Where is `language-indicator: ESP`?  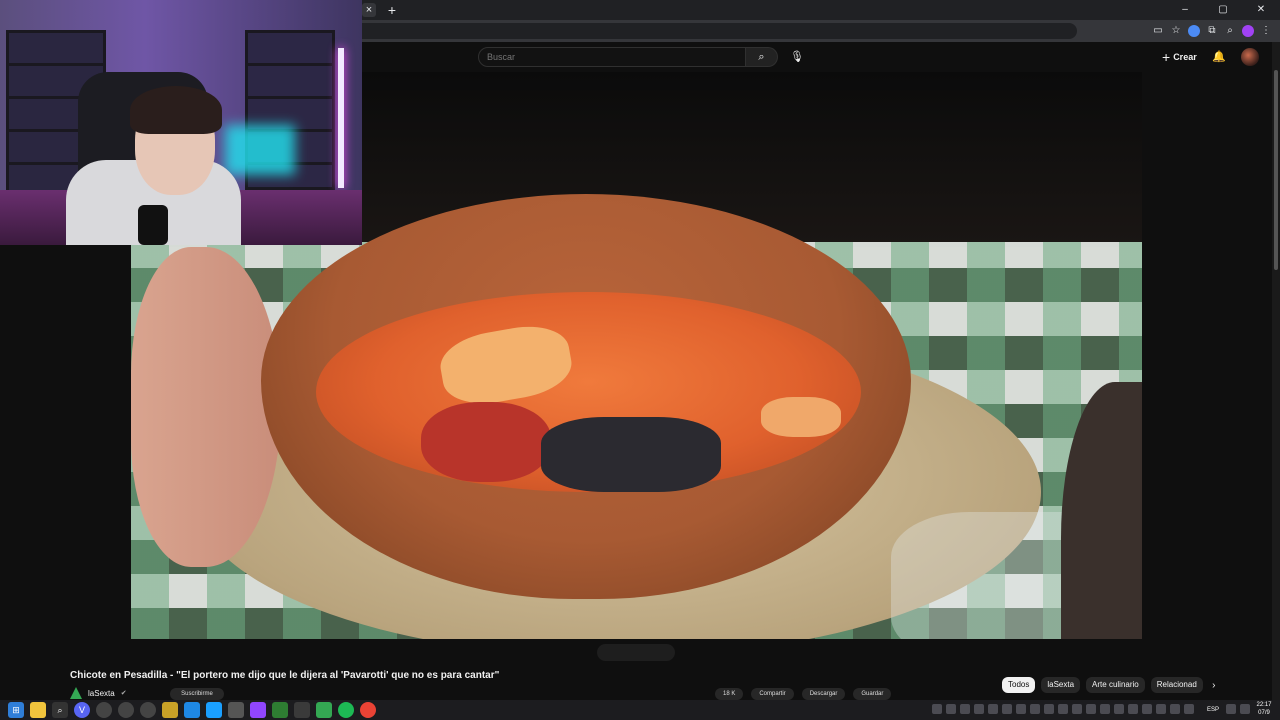
language-indicator: ESP is located at coordinates (1213, 710).